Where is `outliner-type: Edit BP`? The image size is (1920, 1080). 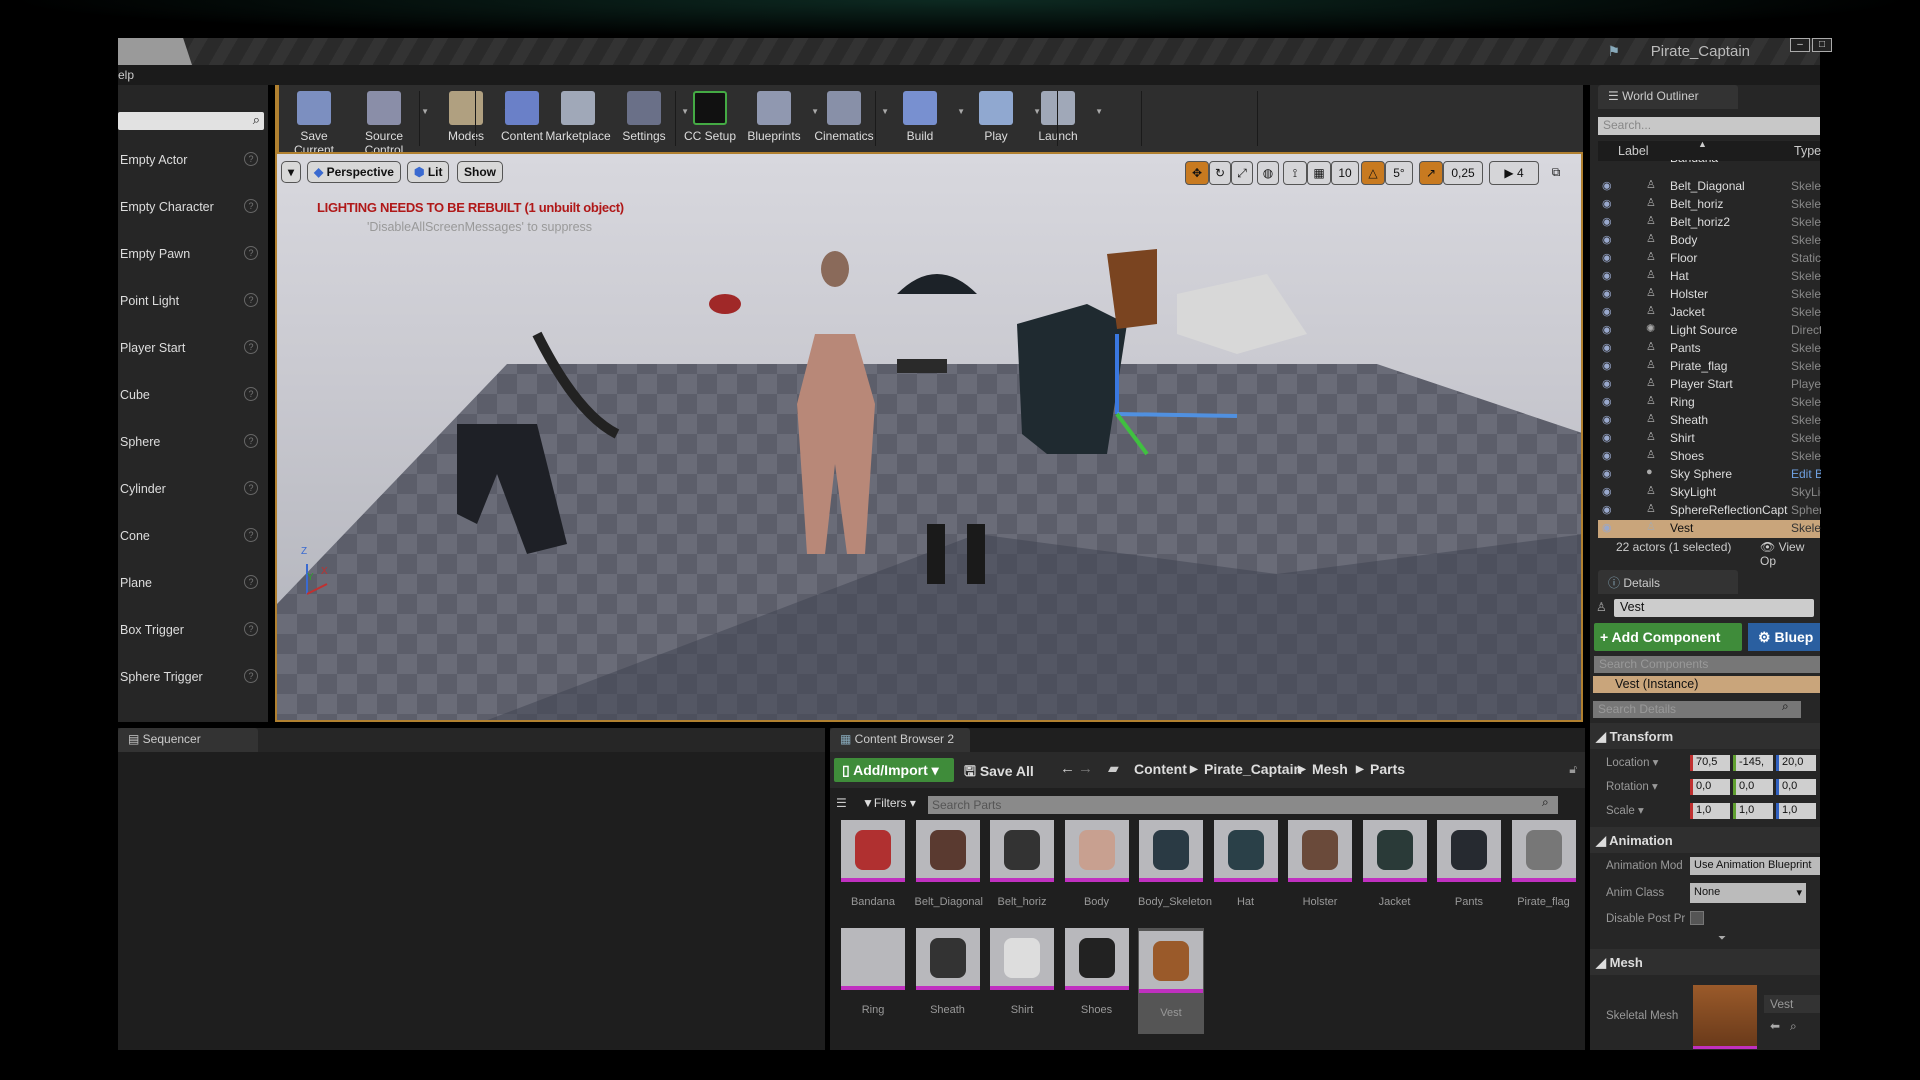 outliner-type: Edit BP is located at coordinates (1806, 474).